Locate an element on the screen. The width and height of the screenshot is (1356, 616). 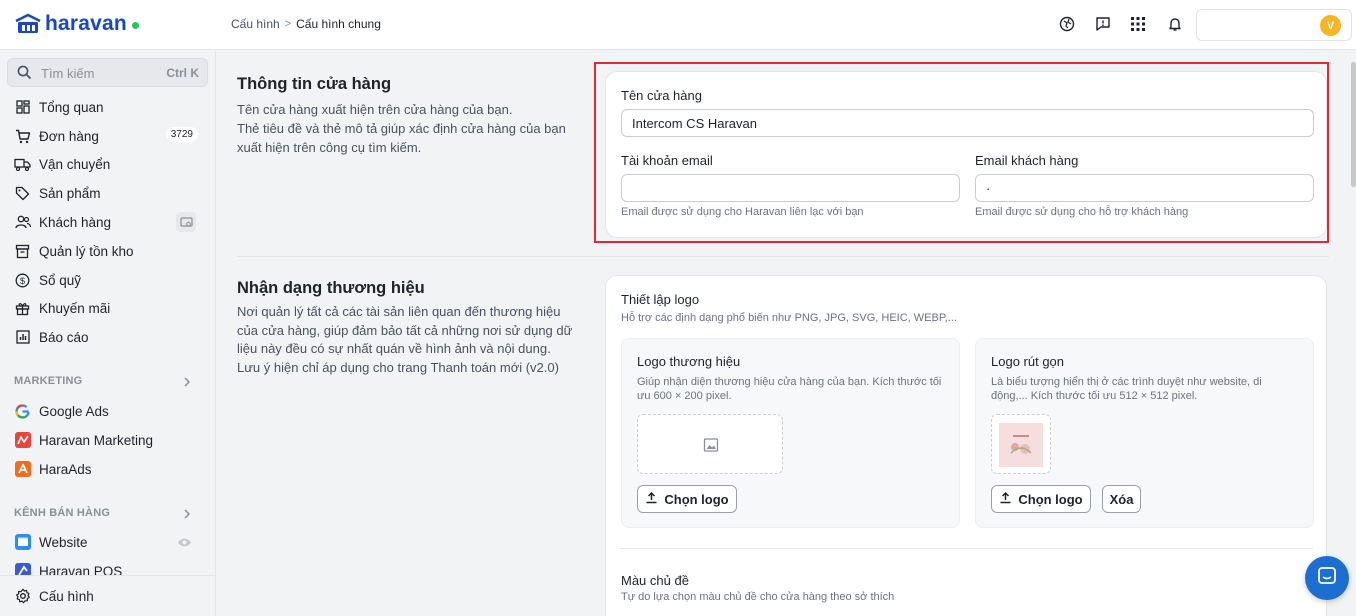
sidebar-item-shipping: Vận chuyển is located at coordinates (107, 164).